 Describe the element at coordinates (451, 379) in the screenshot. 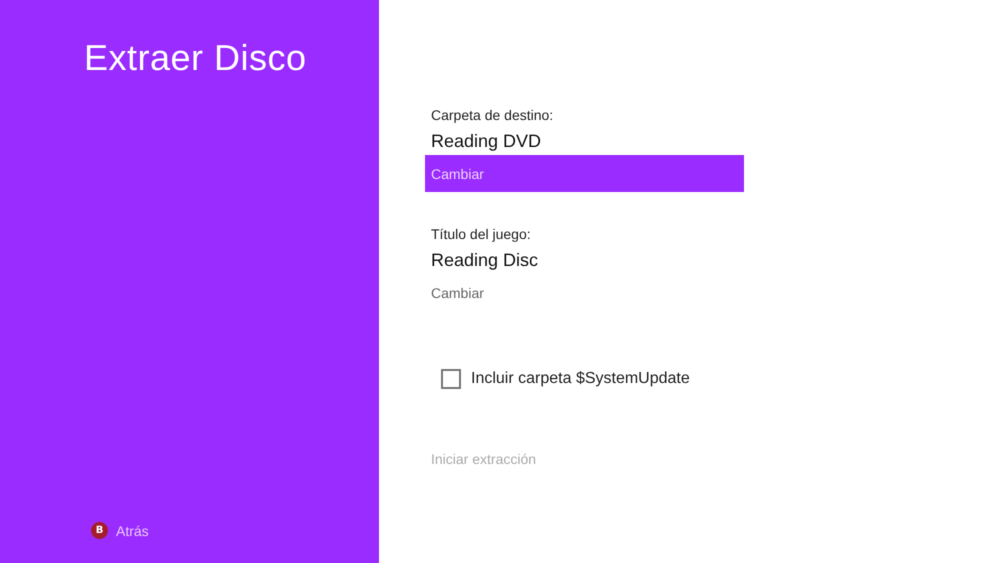

I see `checkbox` at that location.